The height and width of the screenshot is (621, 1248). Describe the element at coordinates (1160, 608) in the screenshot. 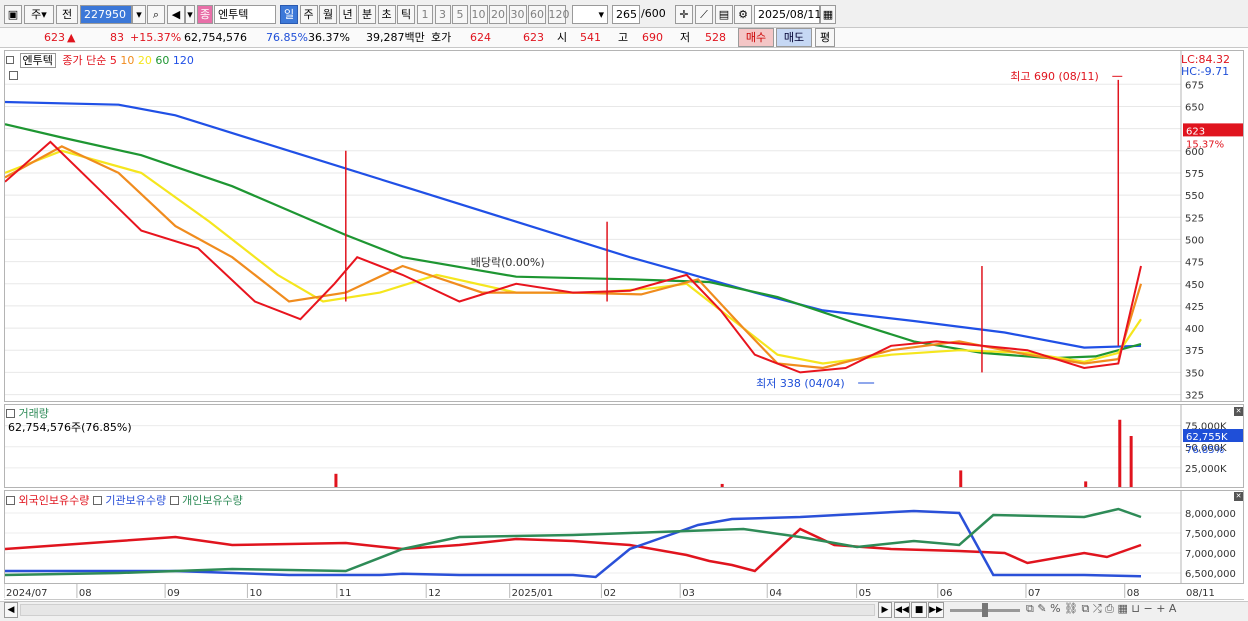

I see `plus-icon: +` at that location.